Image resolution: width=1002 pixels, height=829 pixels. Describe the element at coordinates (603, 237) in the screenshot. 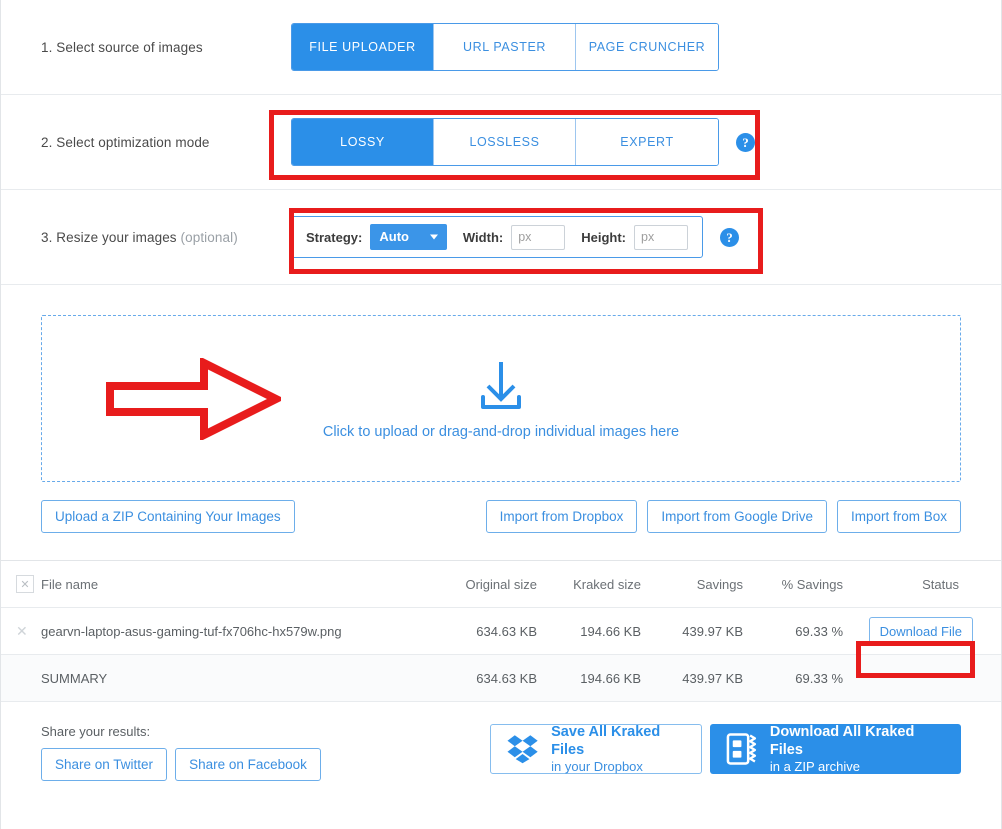

I see `height-label: Height:` at that location.